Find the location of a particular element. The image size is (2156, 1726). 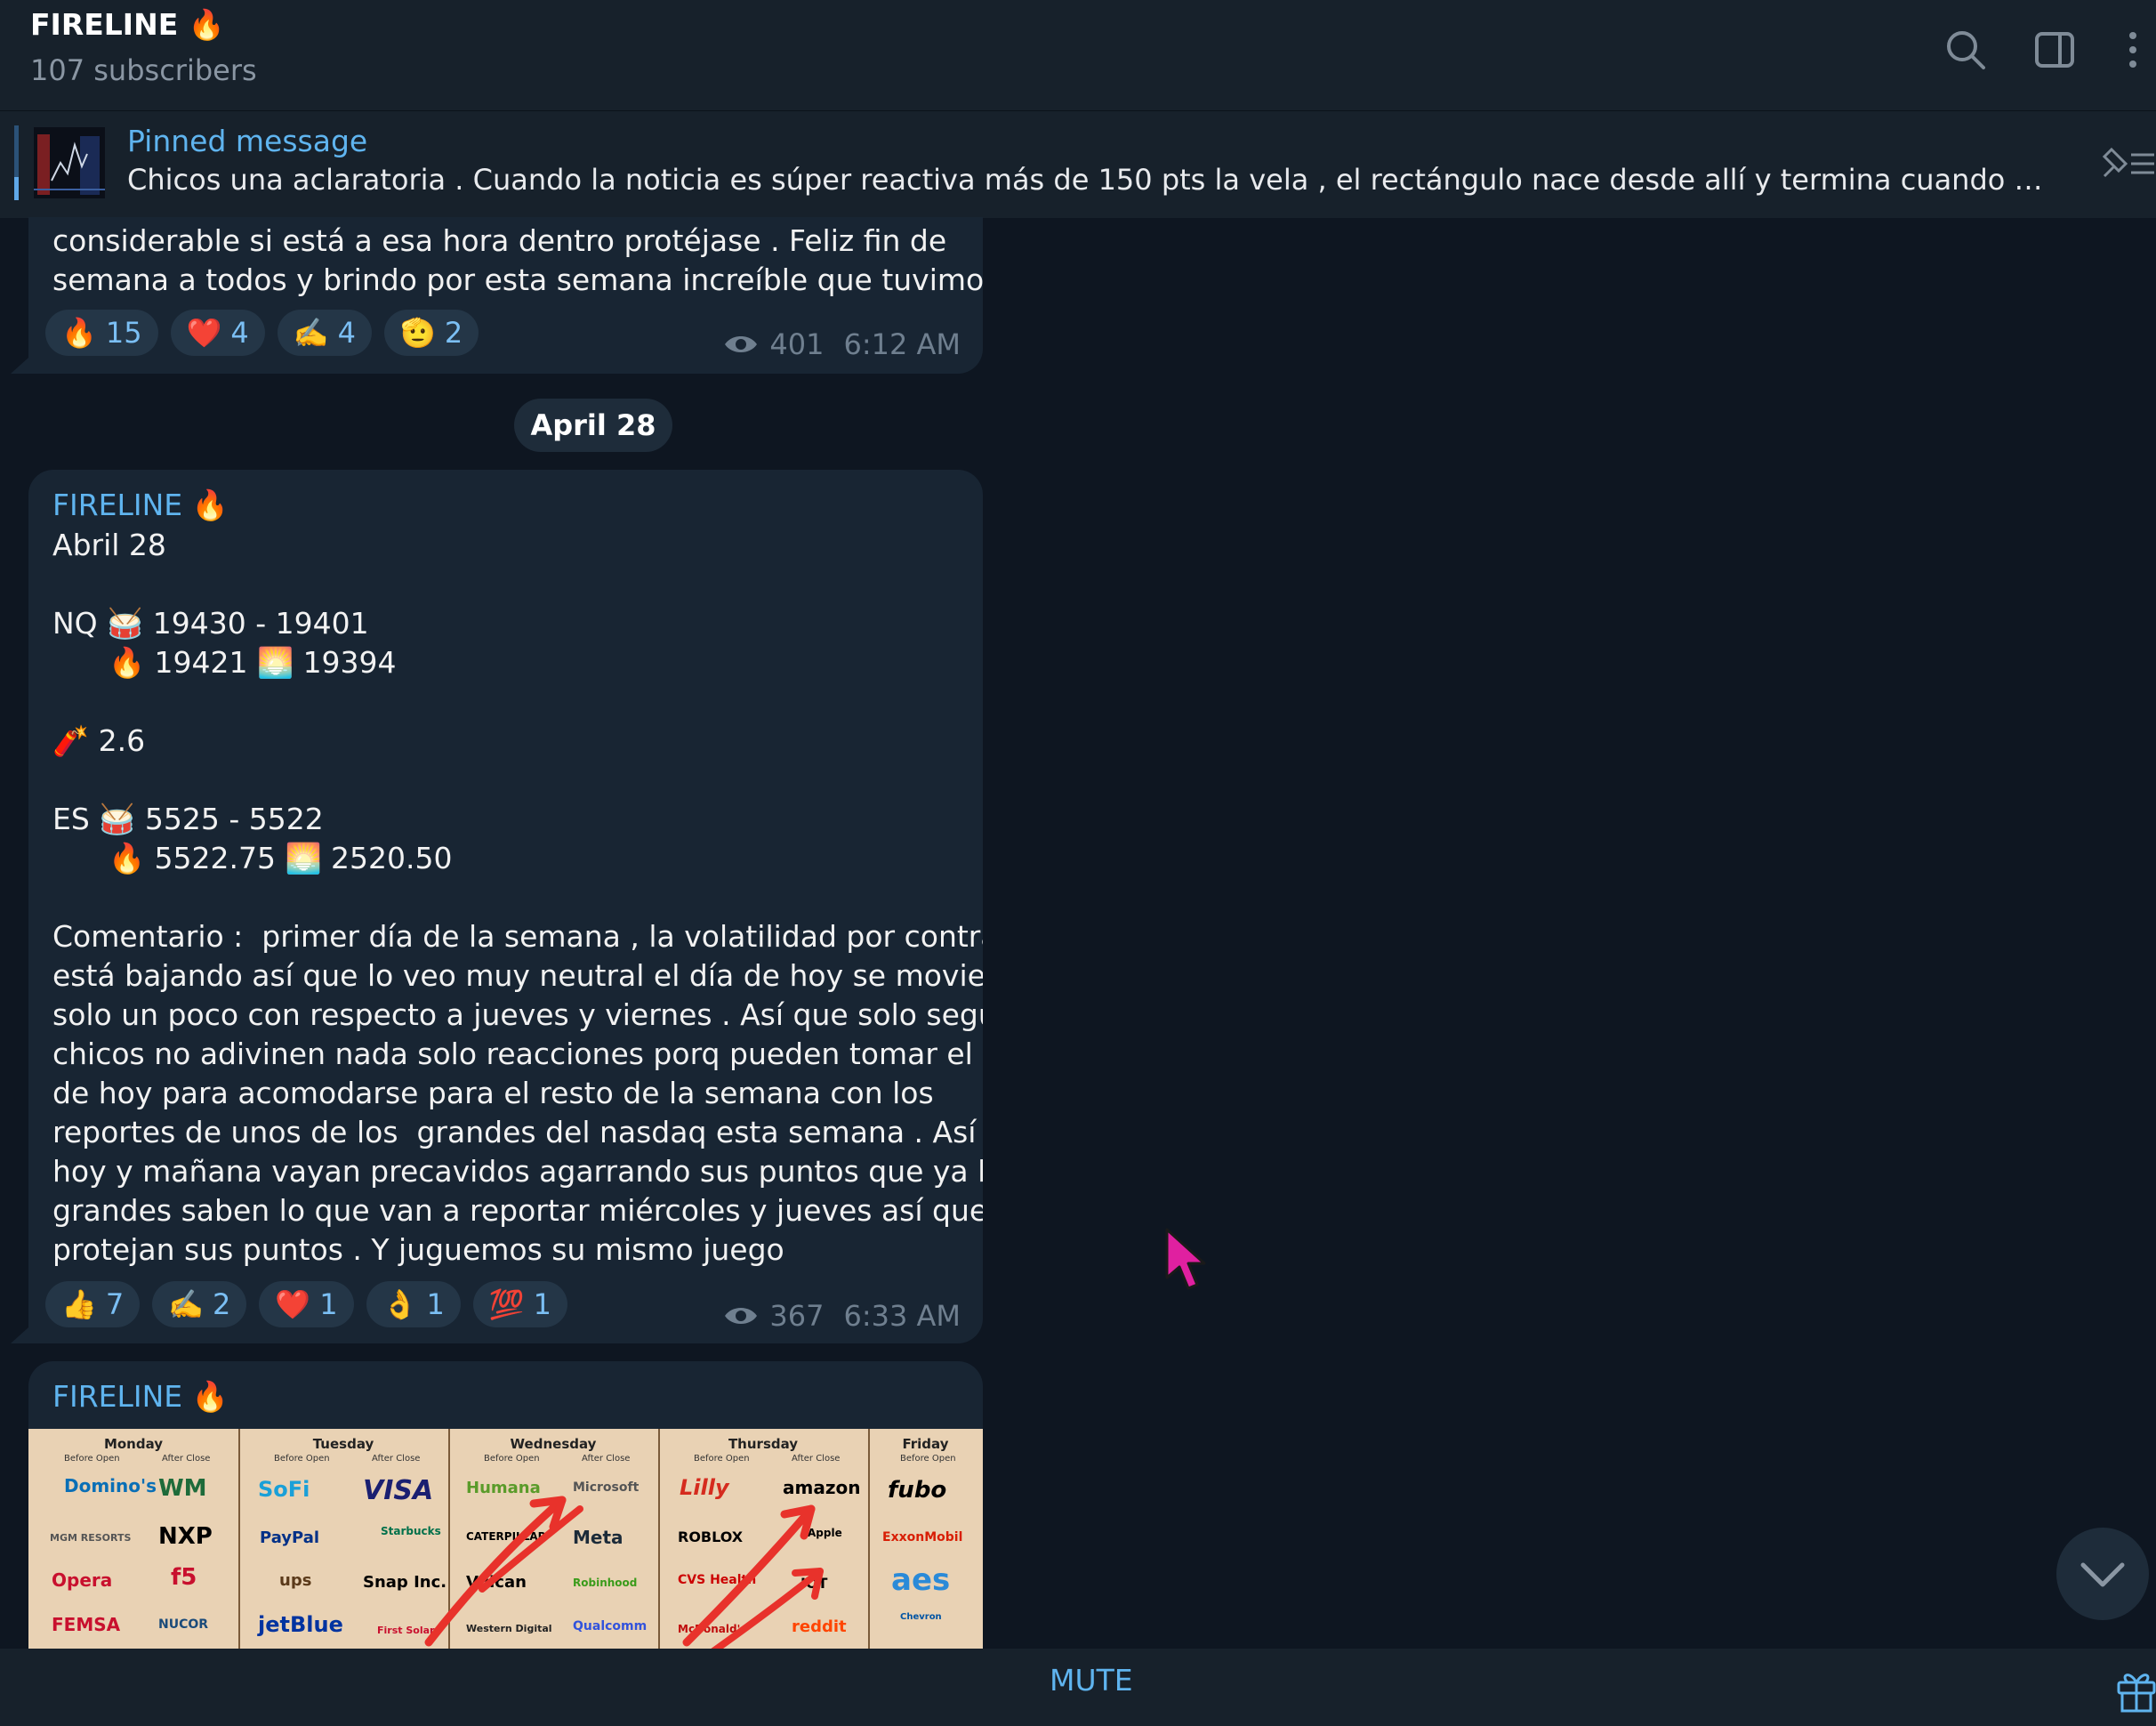

reaction-chip: ❤️ 1 is located at coordinates (307, 1304).